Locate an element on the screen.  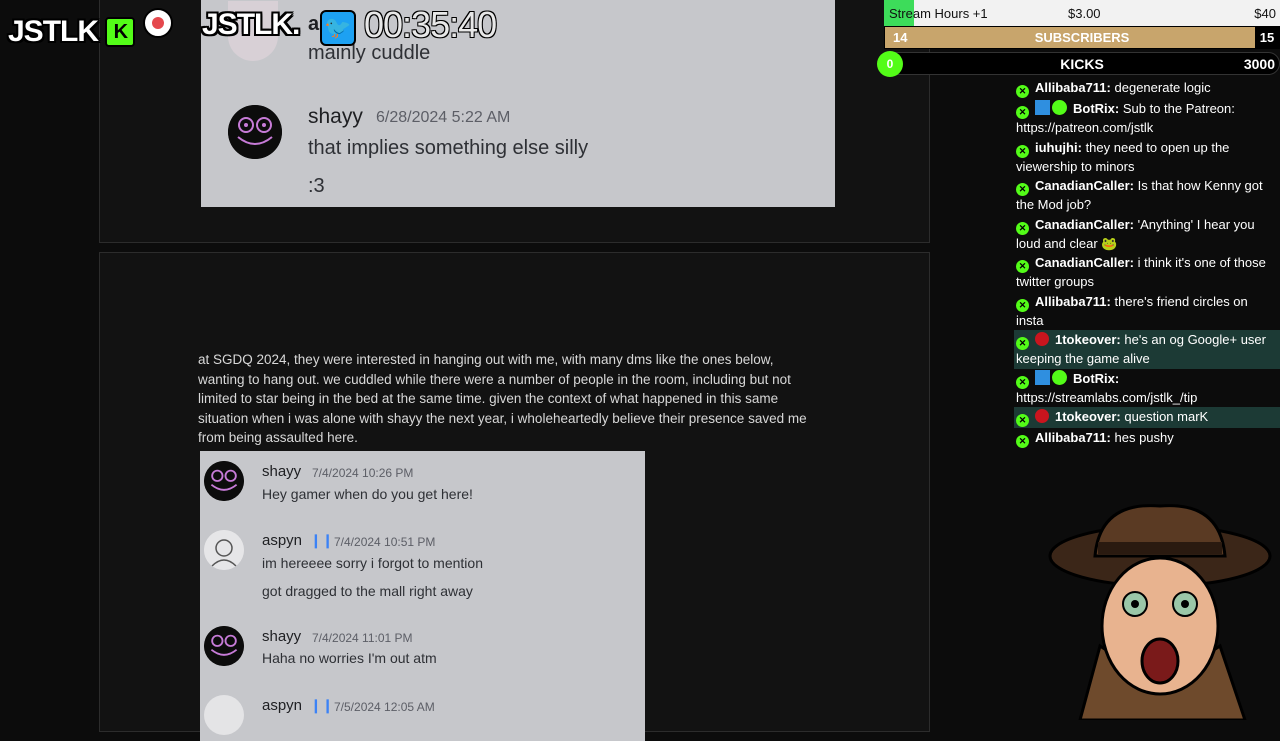
message-text: Hey gamer when do you get here! is located at coordinates (367, 494).